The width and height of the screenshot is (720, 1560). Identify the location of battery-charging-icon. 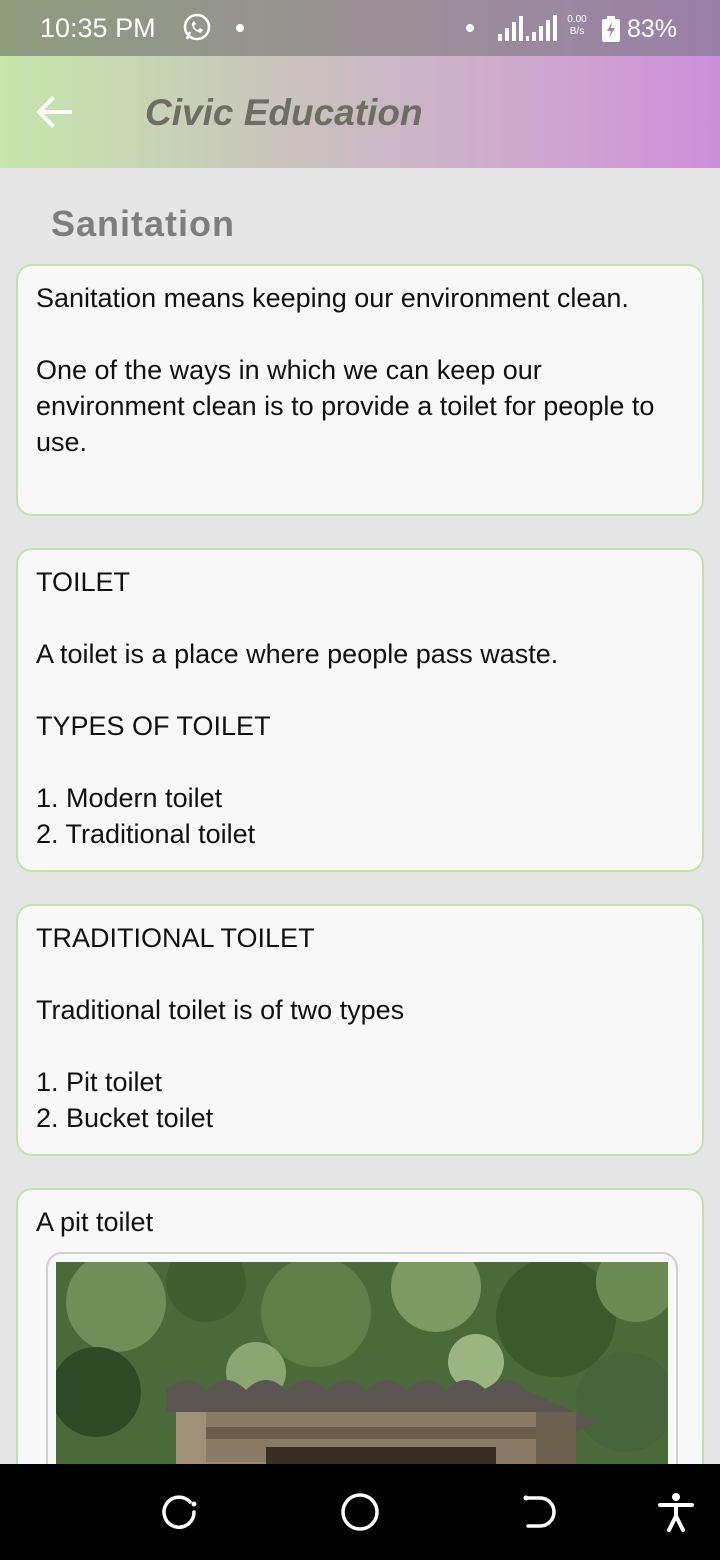
(611, 29).